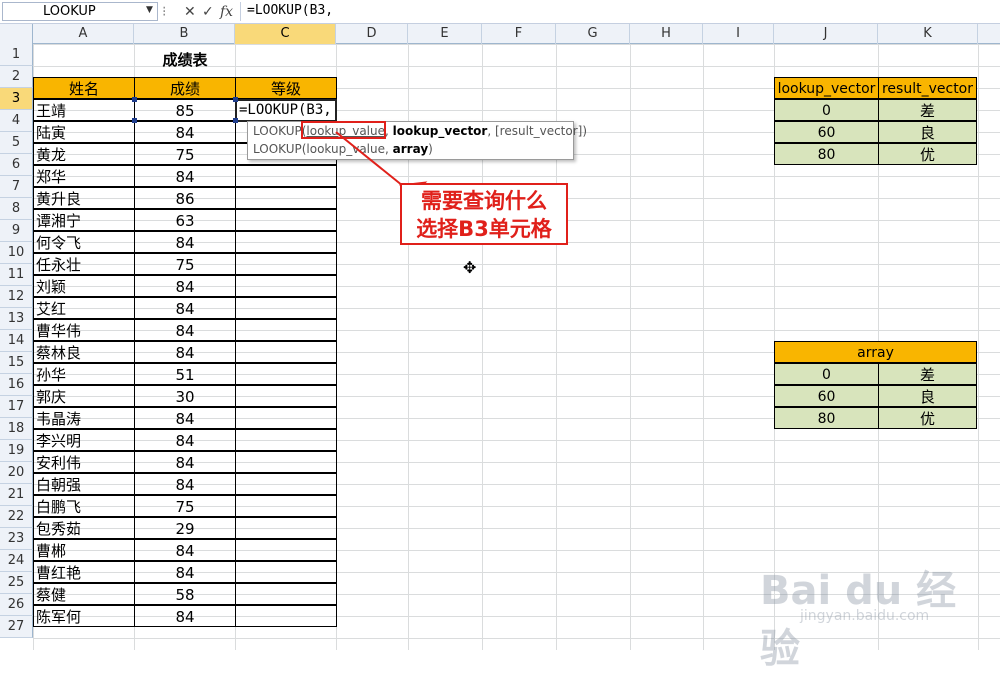 This screenshot has height=674, width=1000. Describe the element at coordinates (185, 396) in the screenshot. I see `cell-score: 30` at that location.